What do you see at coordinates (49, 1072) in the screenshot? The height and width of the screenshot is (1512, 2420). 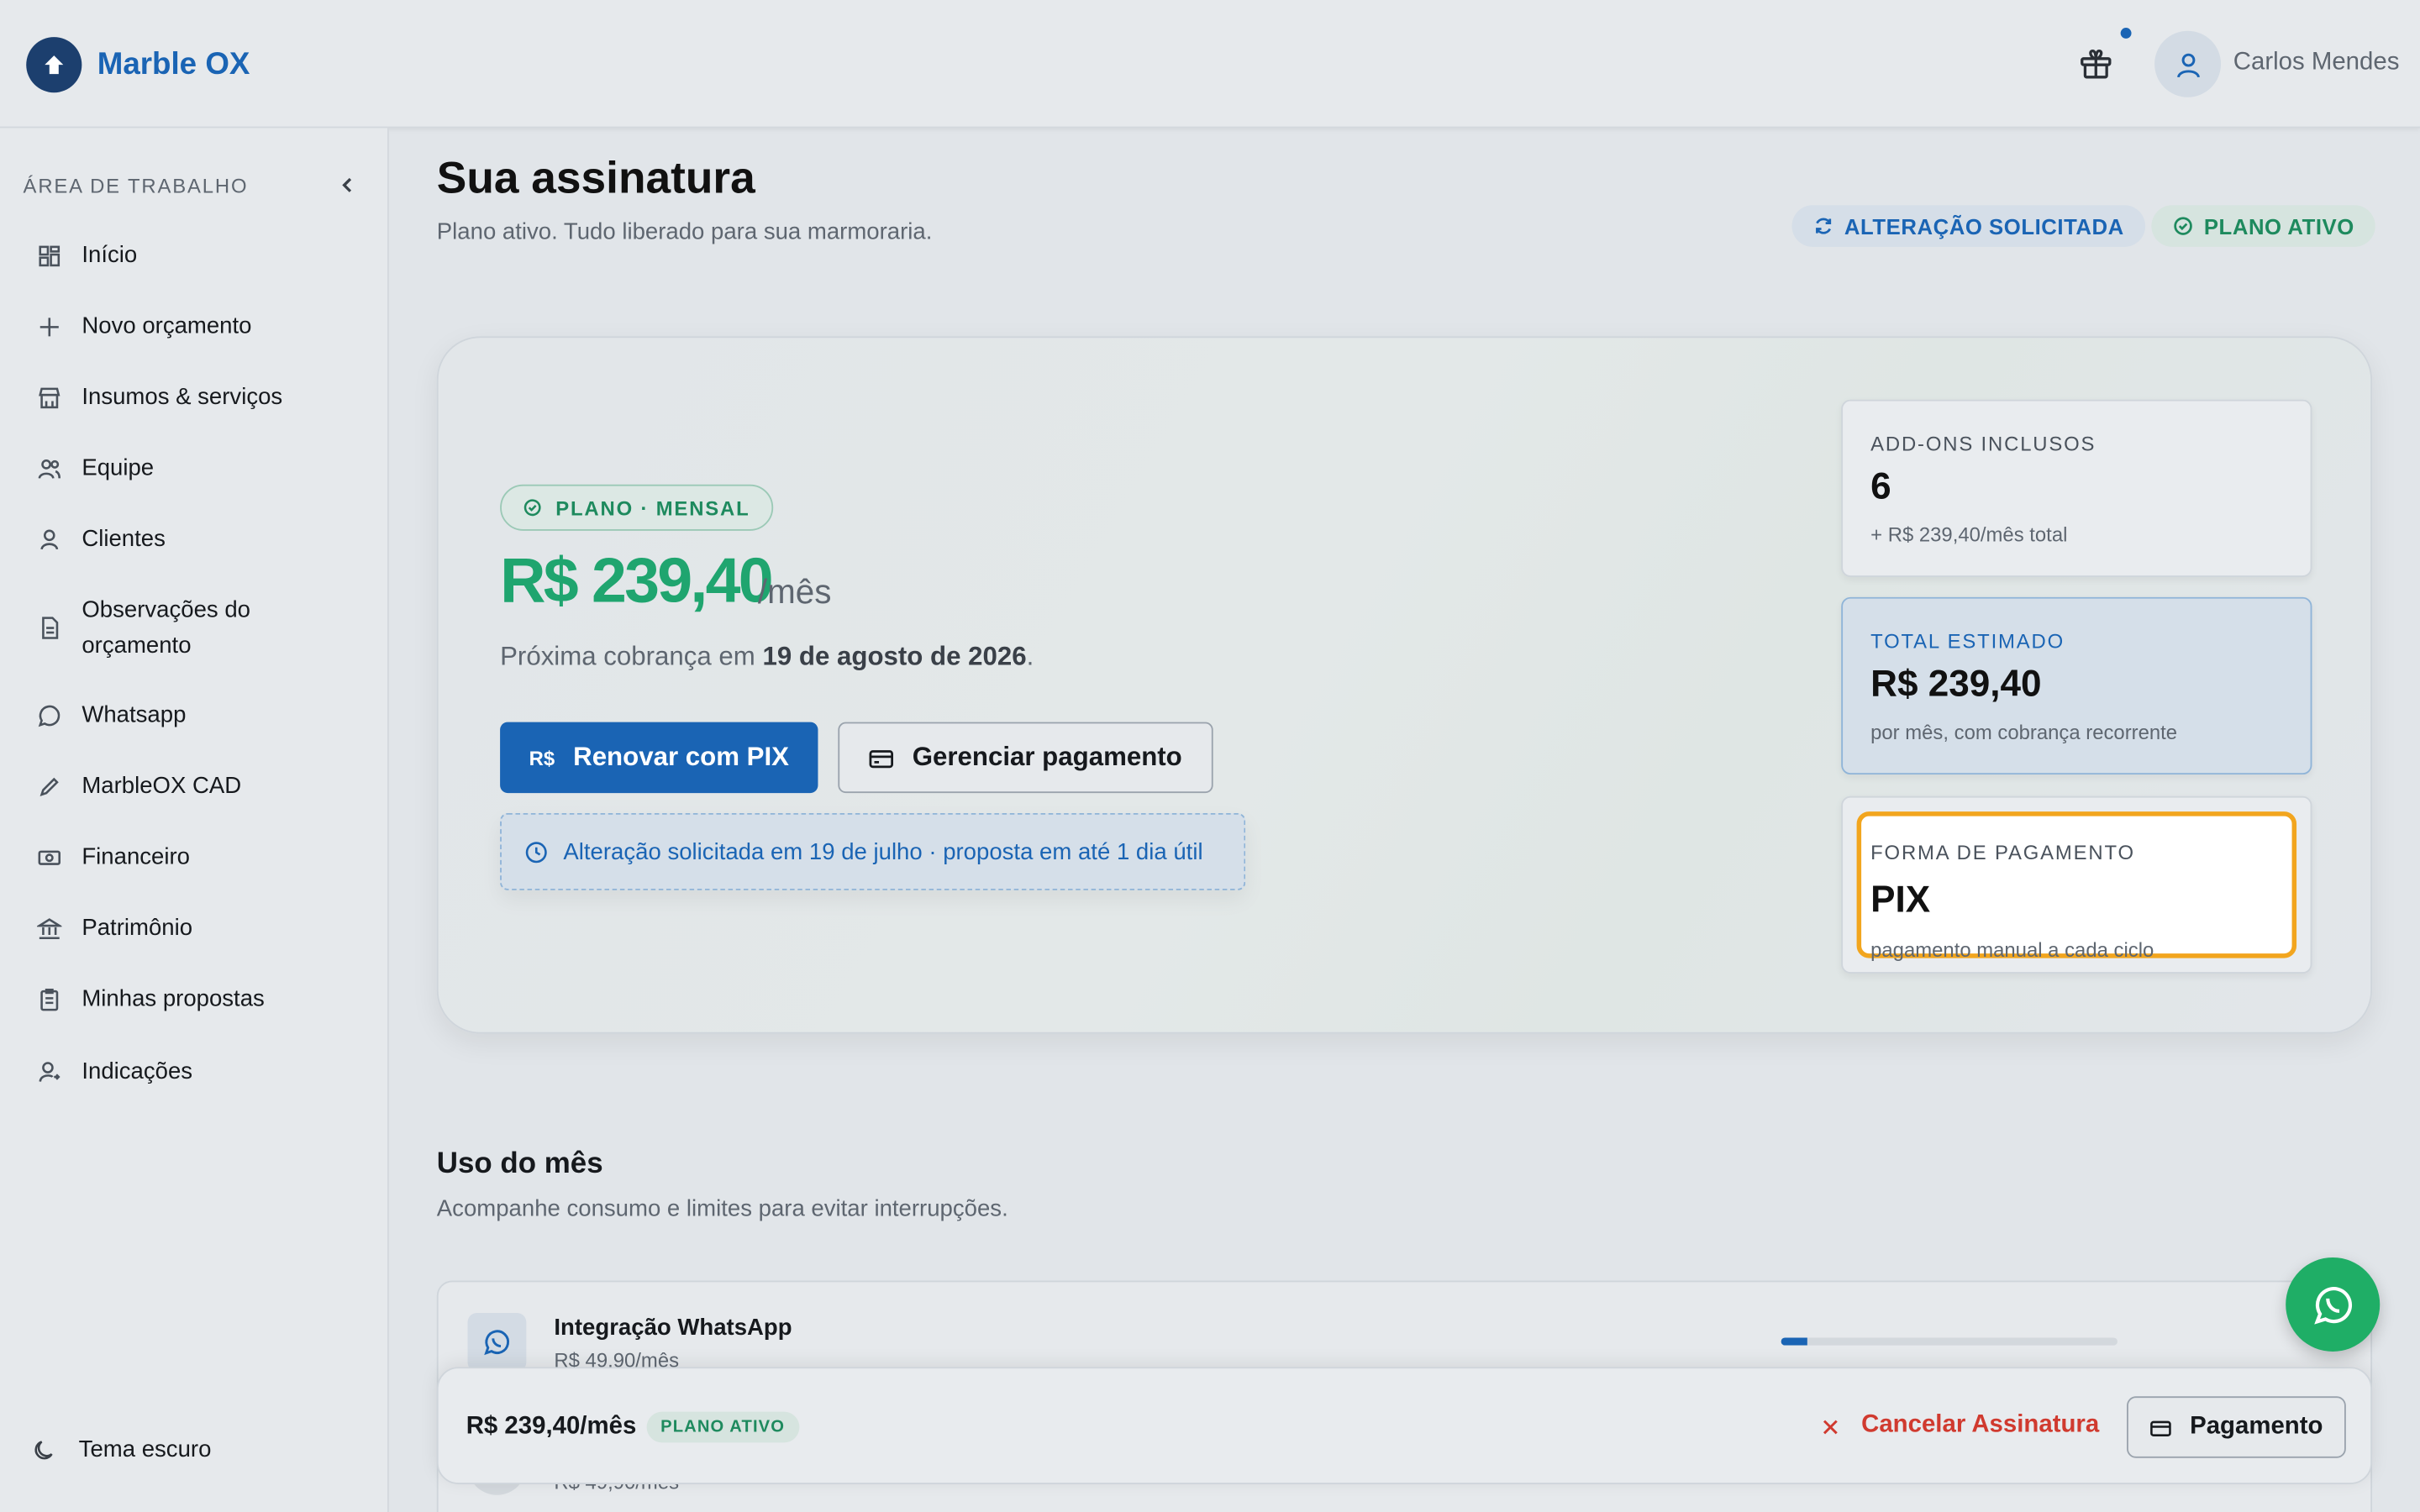 I see `user-share-icon` at bounding box center [49, 1072].